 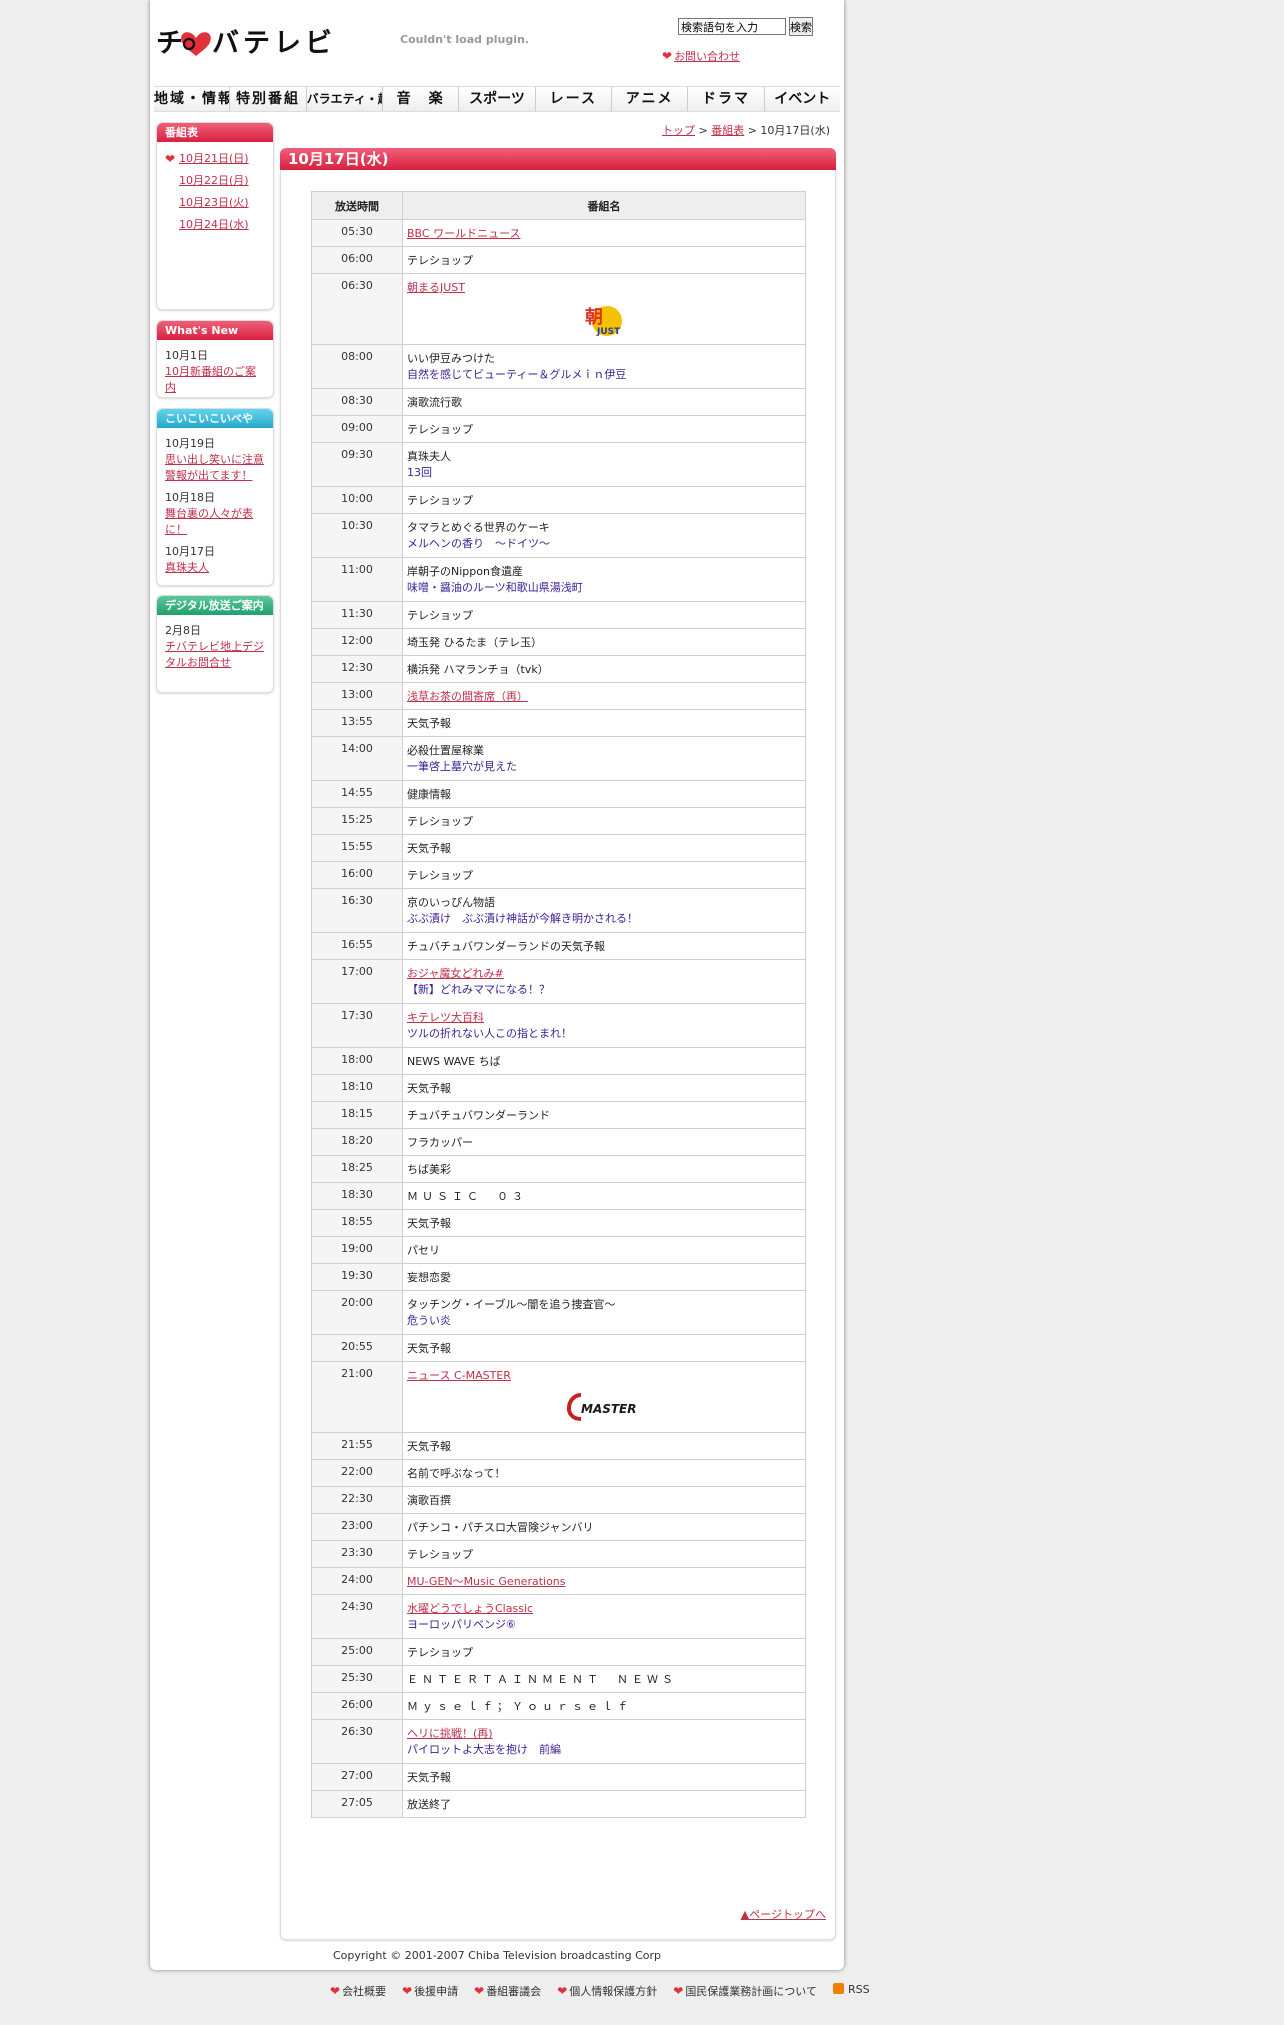 I want to click on news-link: 舞台裏の人々が表に！, so click(x=209, y=521).